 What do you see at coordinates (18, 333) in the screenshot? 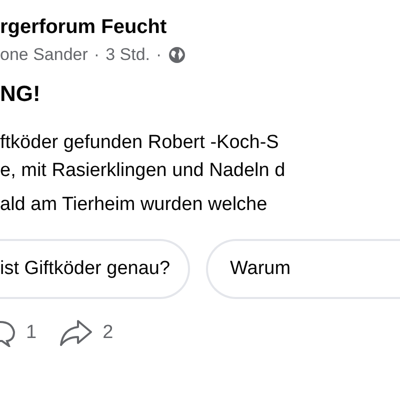
I see `comment-button: 1` at bounding box center [18, 333].